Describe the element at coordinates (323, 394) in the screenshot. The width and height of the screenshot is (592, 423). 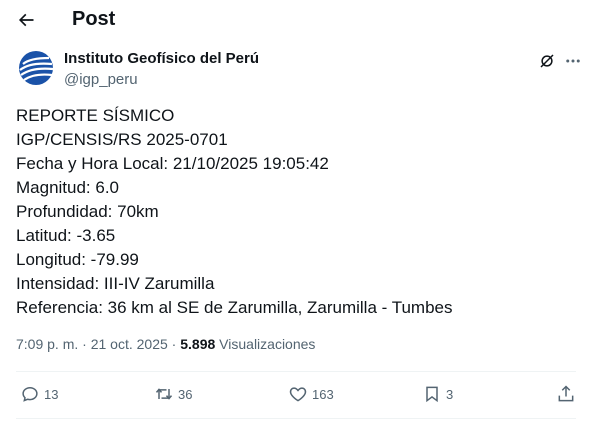
I see `like-count: 163` at that location.